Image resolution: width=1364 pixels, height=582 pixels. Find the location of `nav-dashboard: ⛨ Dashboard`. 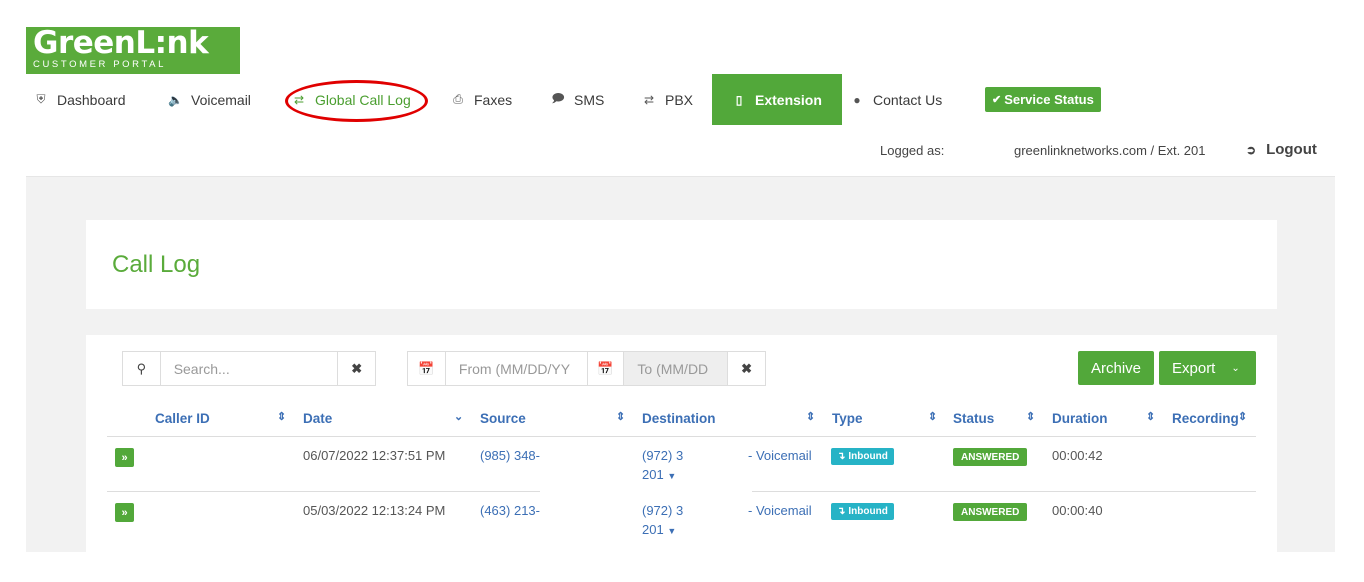

nav-dashboard: ⛨ Dashboard is located at coordinates (80, 99).